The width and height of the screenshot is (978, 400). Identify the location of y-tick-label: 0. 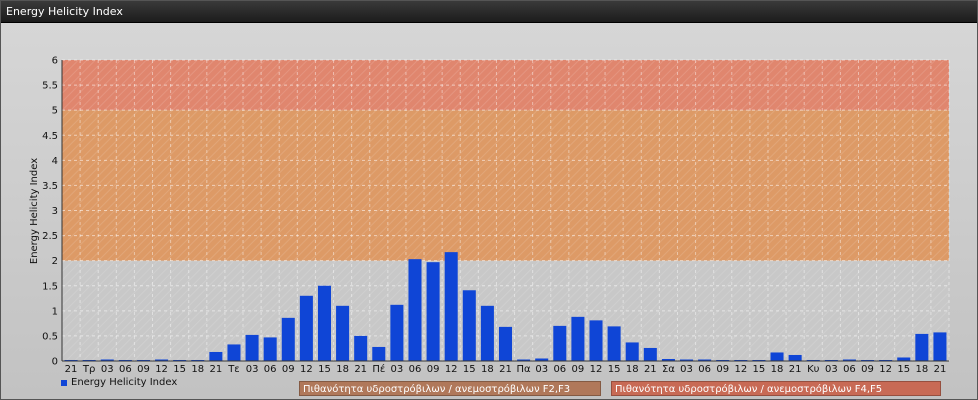
(55, 362).